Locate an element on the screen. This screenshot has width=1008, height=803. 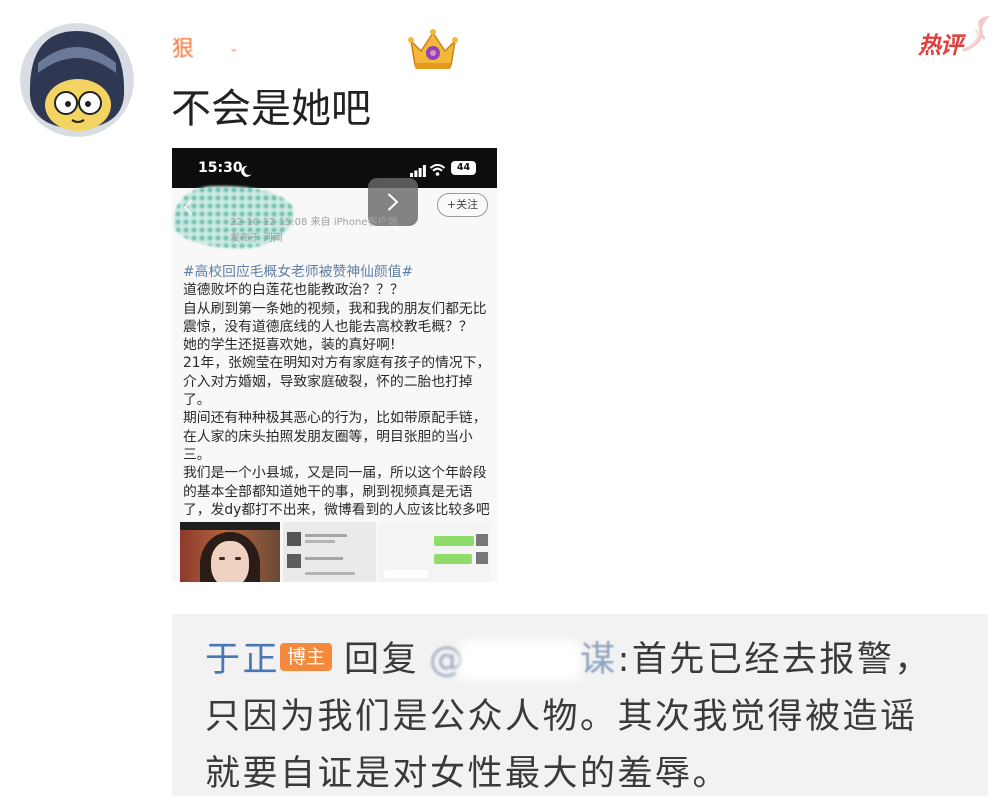
user-avatar is located at coordinates (77, 80).